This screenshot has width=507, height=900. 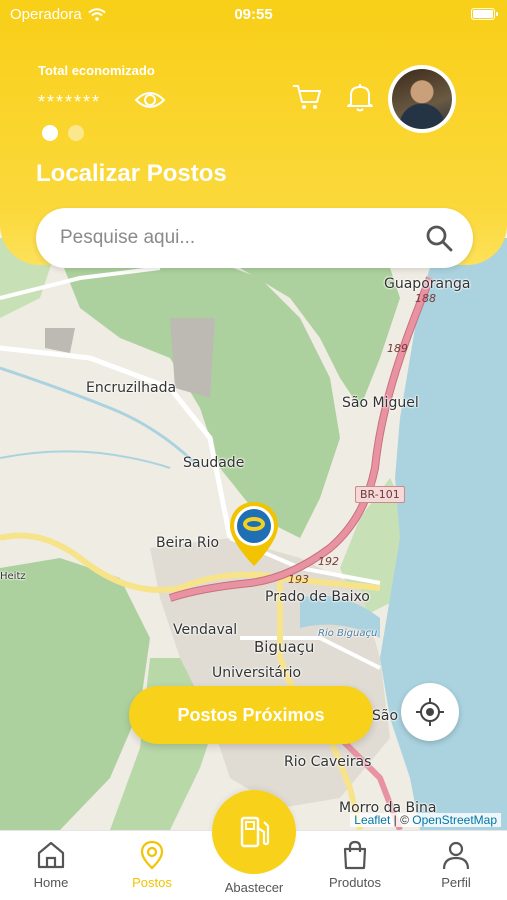 I want to click on map-label: Guaporanga, so click(x=427, y=284).